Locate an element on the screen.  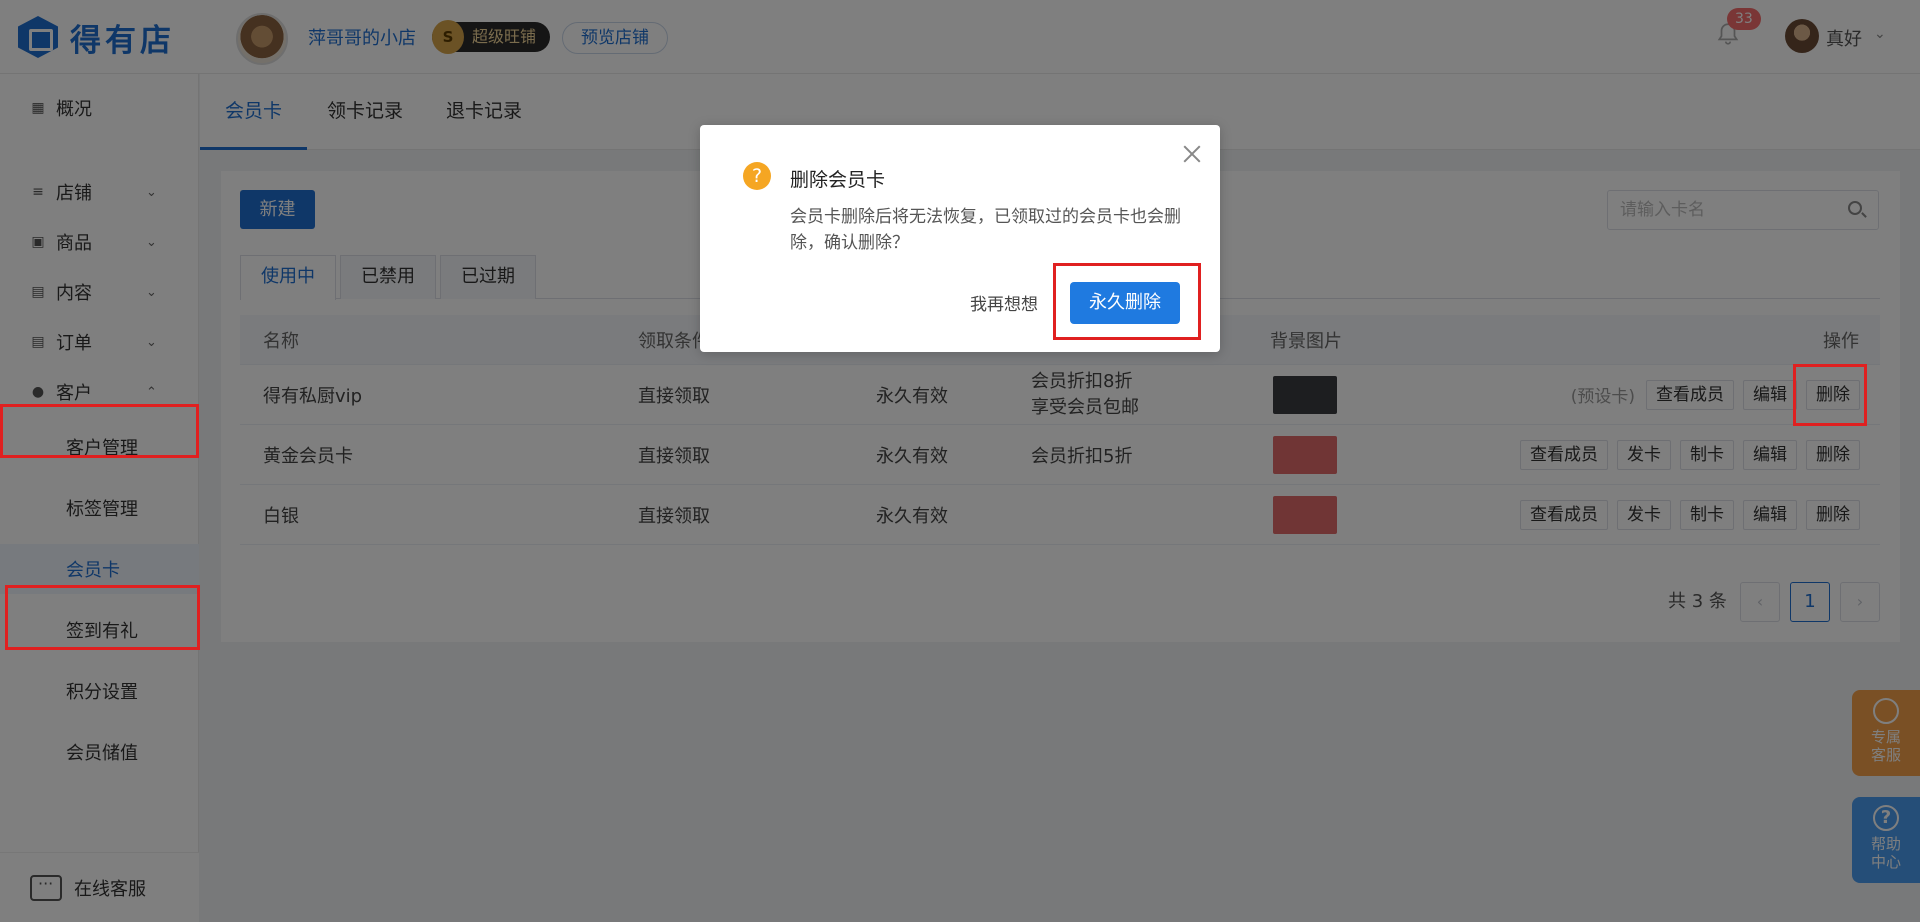
highlight-box-delete is located at coordinates (1830, 395).